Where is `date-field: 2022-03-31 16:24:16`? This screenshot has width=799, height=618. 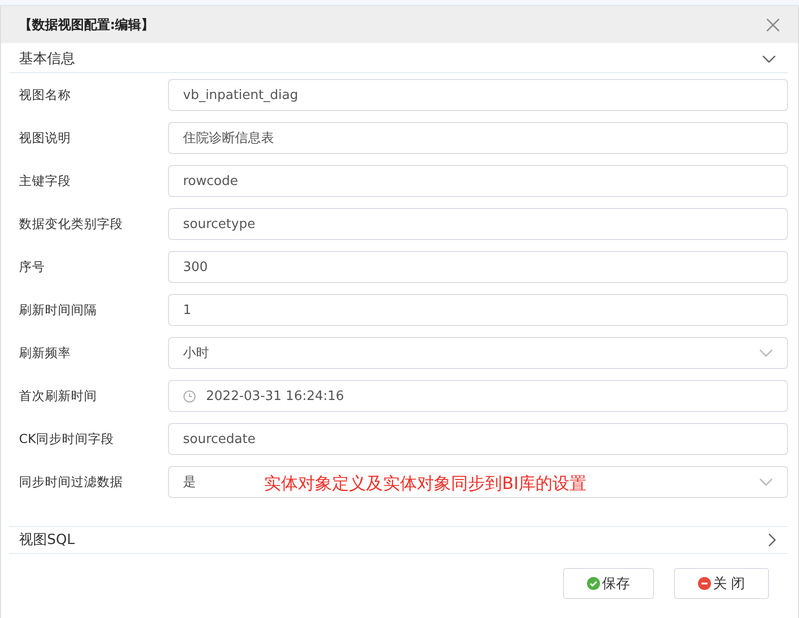 date-field: 2022-03-31 16:24:16 is located at coordinates (478, 396).